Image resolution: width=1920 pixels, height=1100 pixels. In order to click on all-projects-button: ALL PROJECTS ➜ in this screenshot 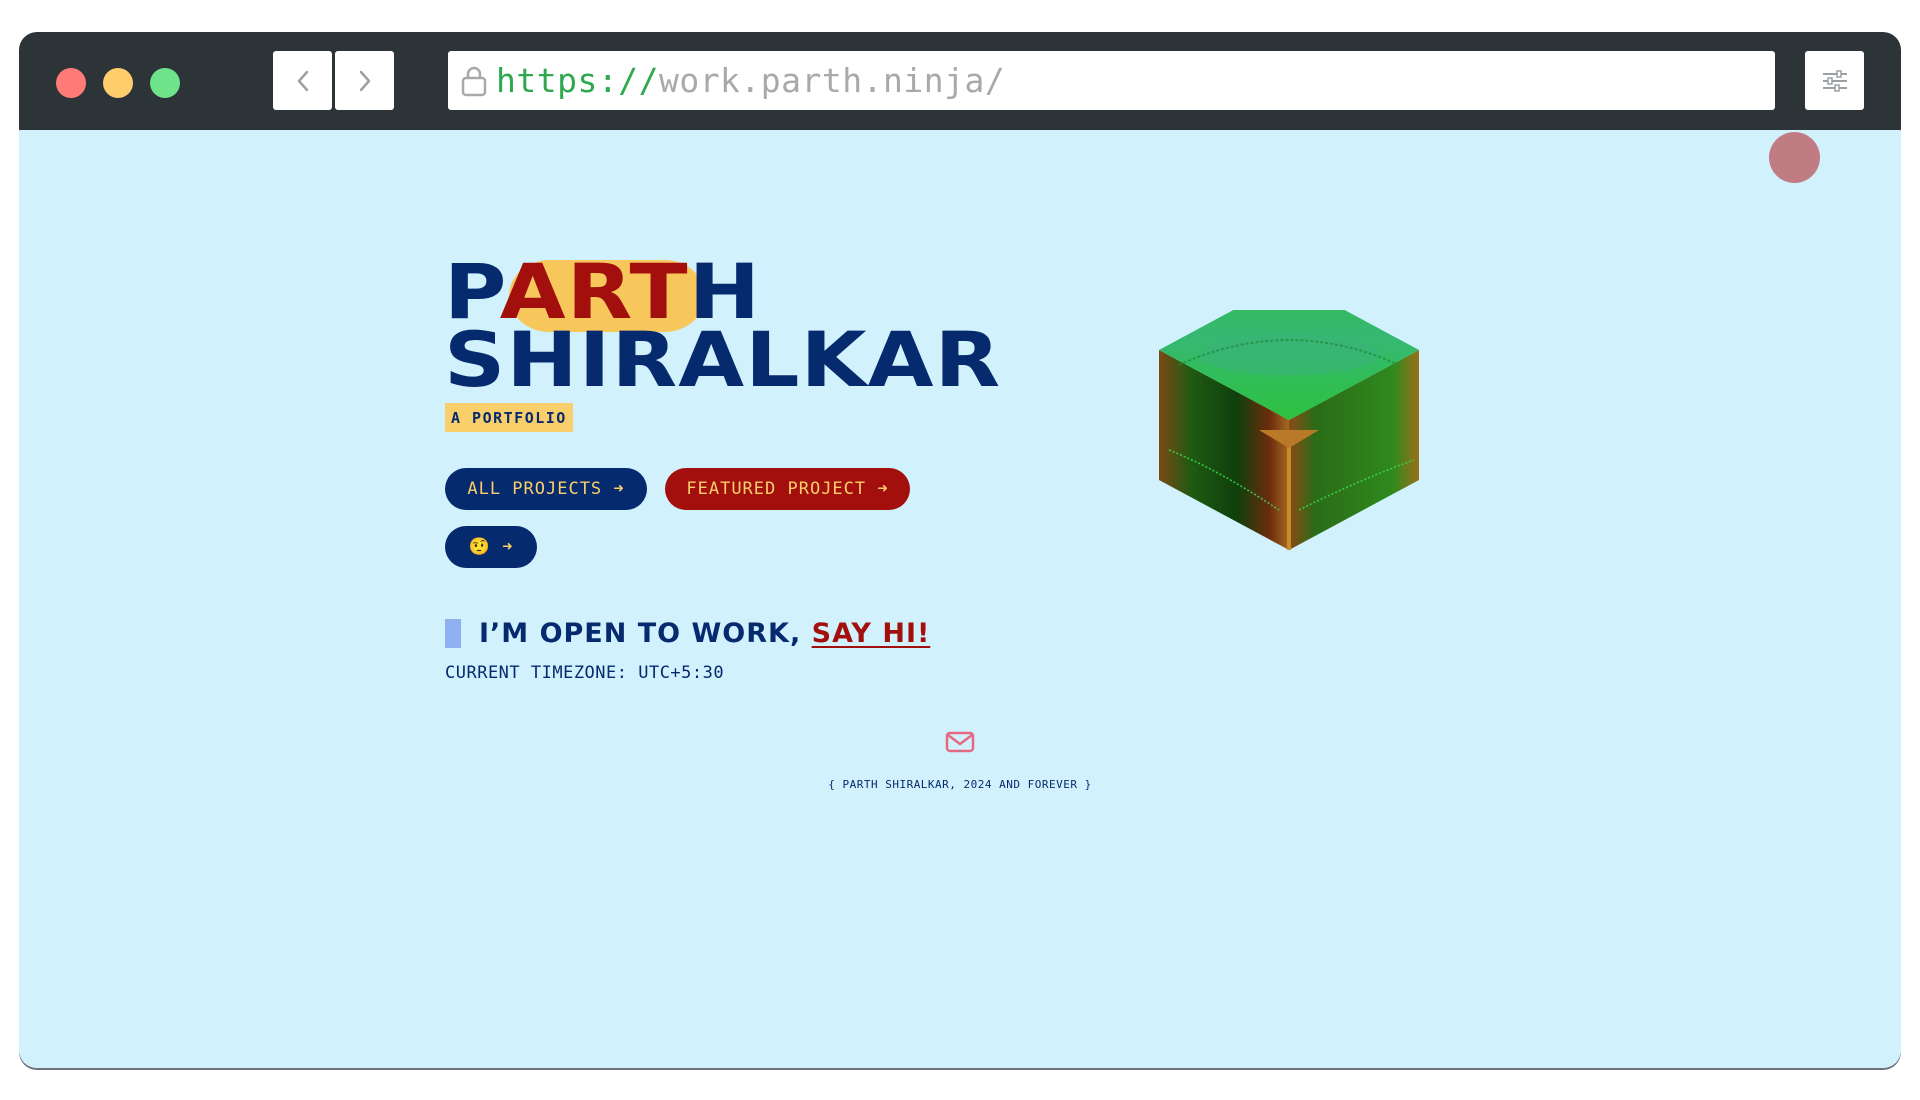, I will do `click(546, 489)`.